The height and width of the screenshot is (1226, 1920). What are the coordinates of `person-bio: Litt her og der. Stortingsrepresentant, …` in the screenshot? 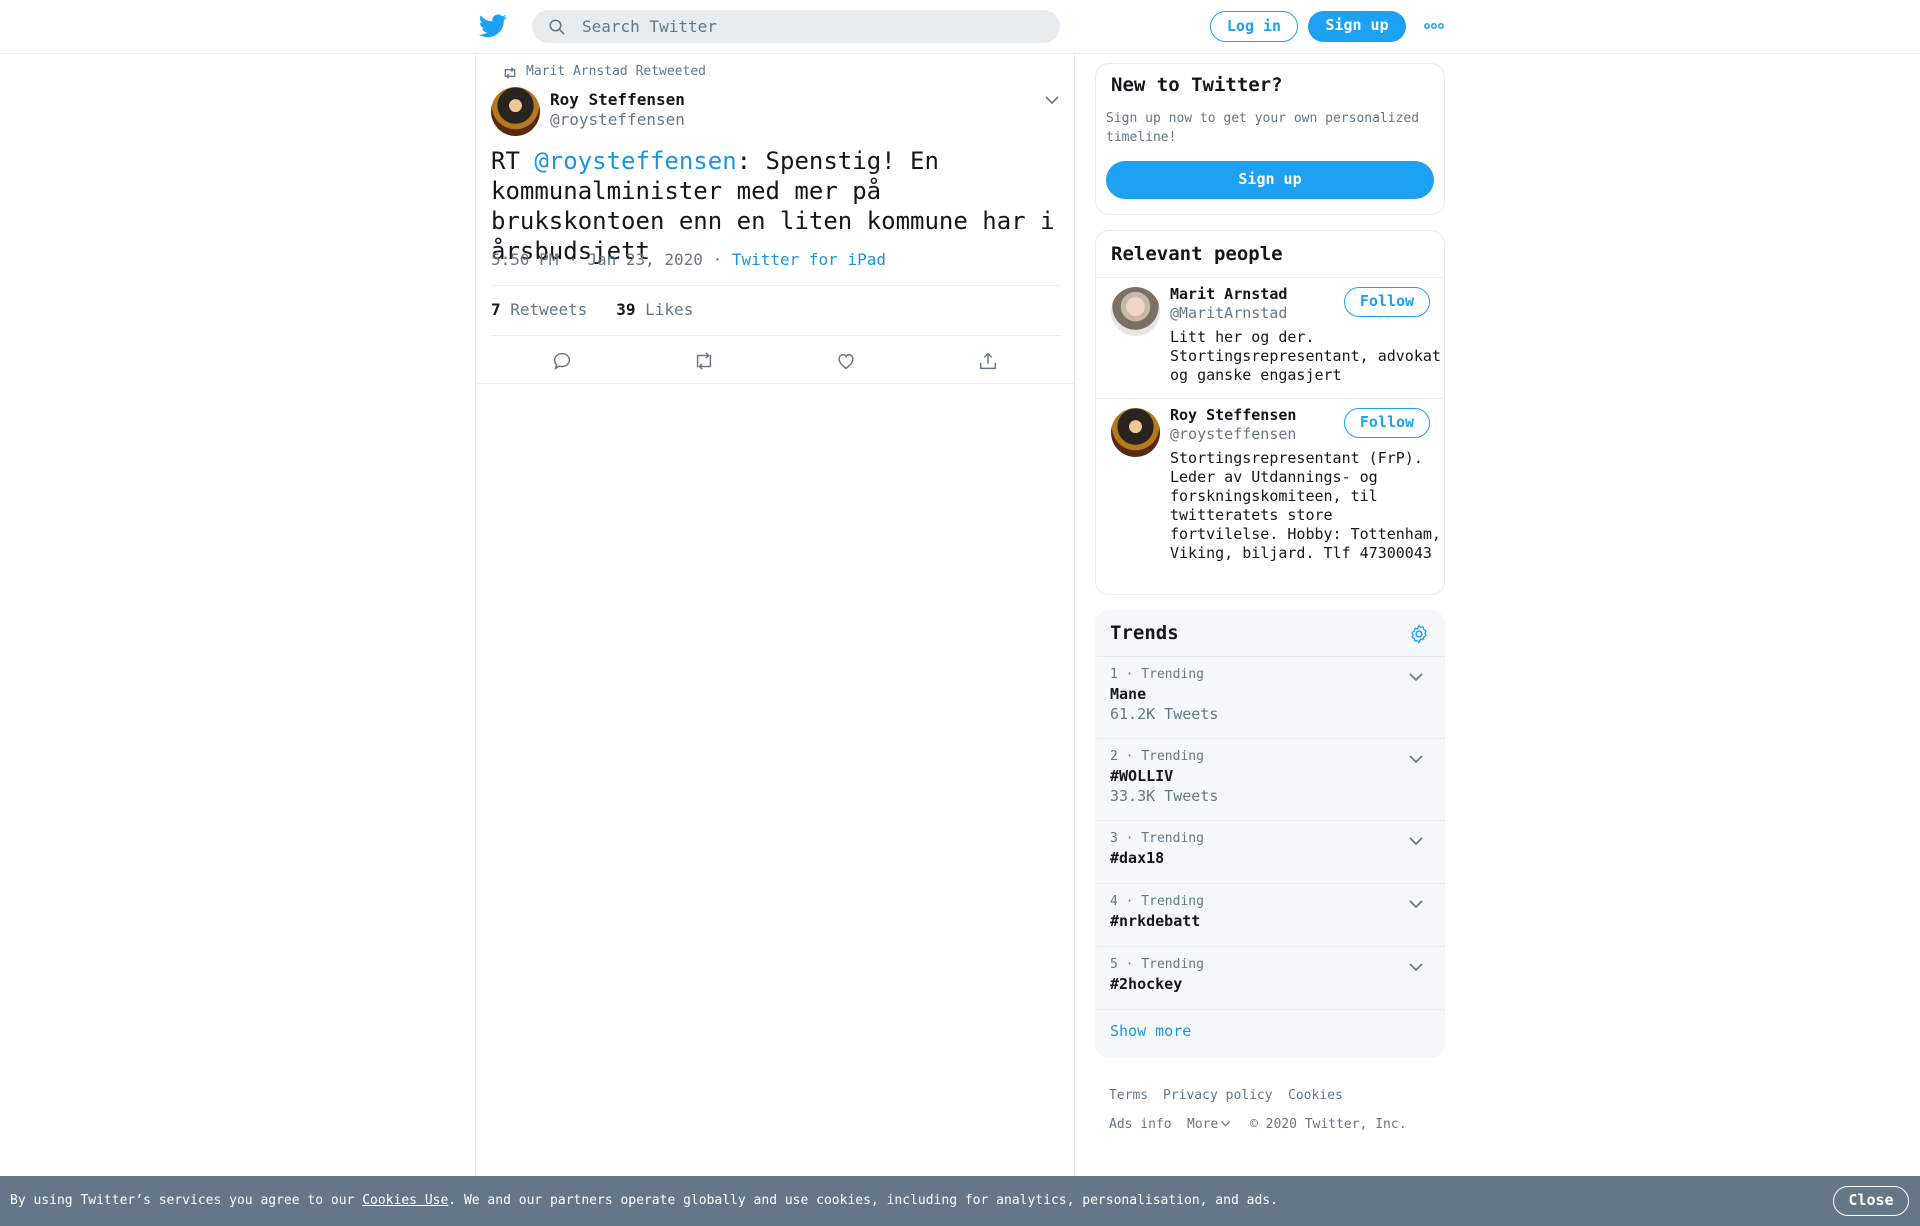 It's located at (1305, 356).